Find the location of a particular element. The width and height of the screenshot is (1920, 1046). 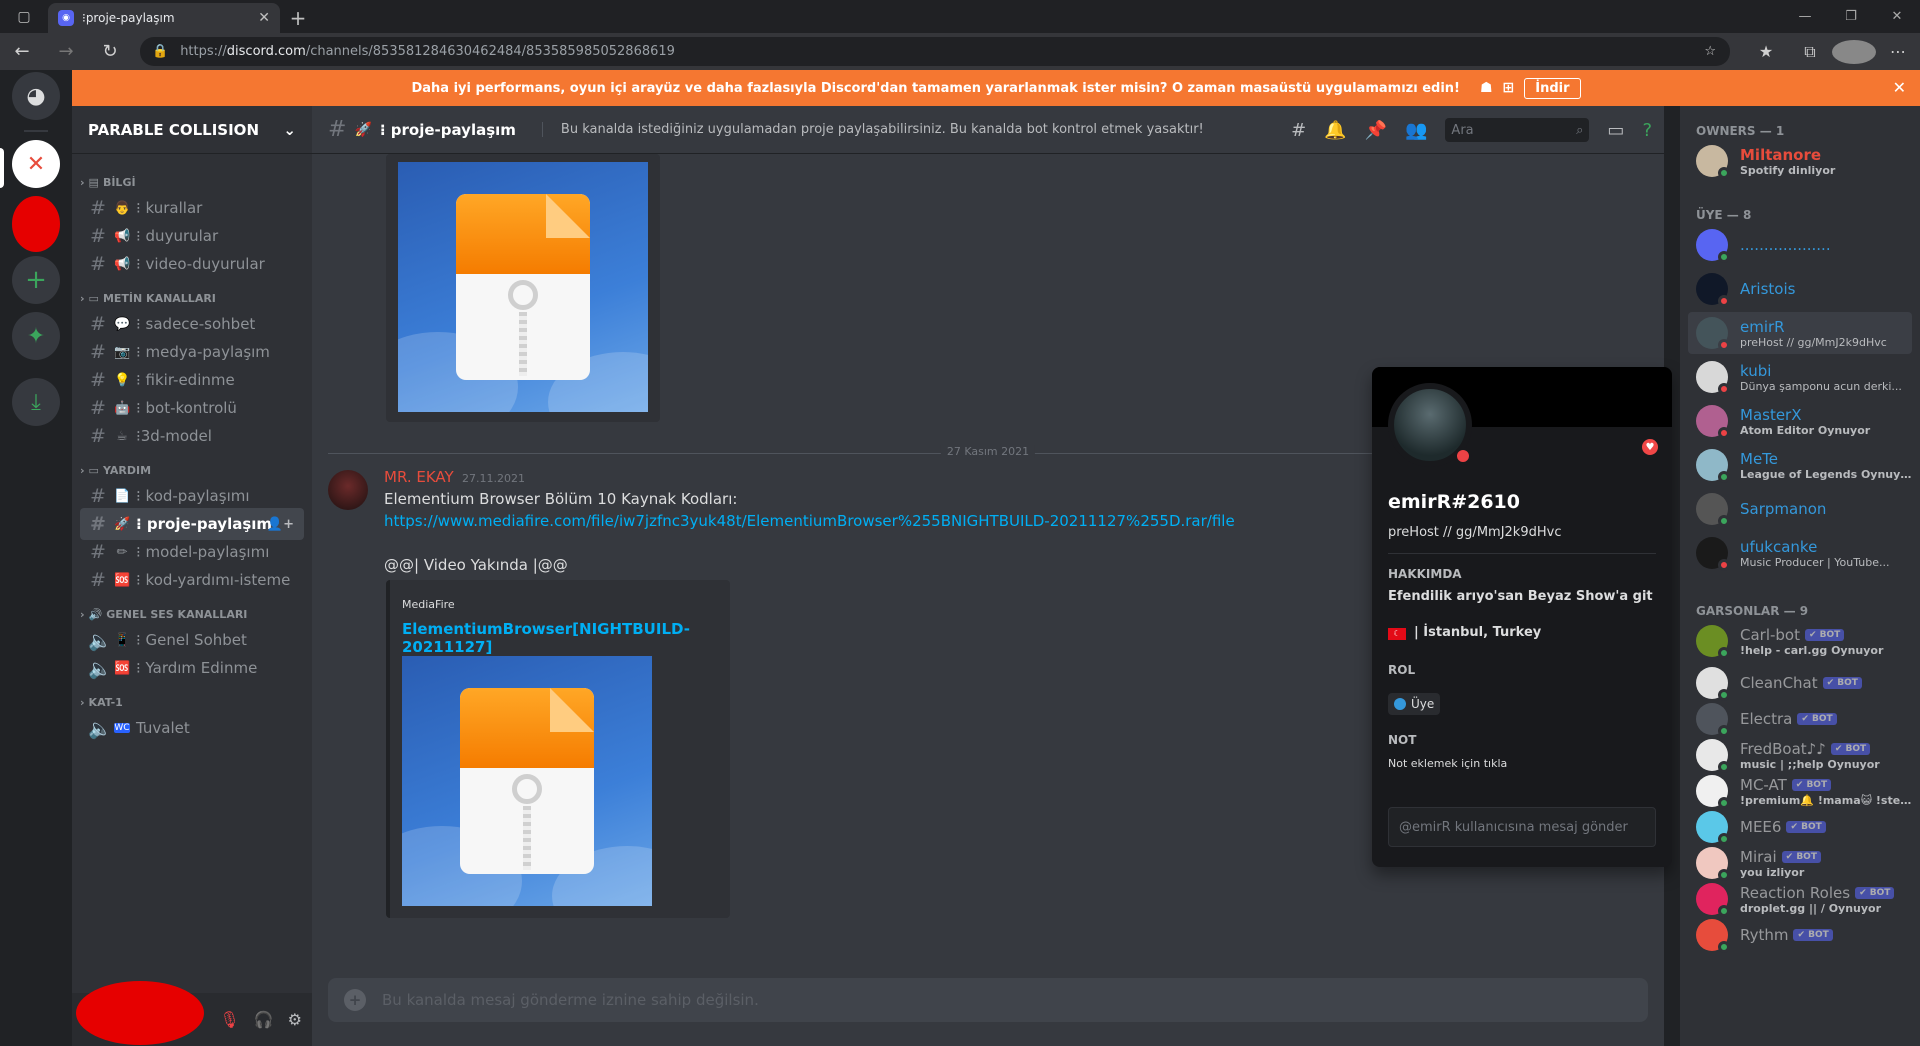

search-icon: ⌕ is located at coordinates (1580, 130).